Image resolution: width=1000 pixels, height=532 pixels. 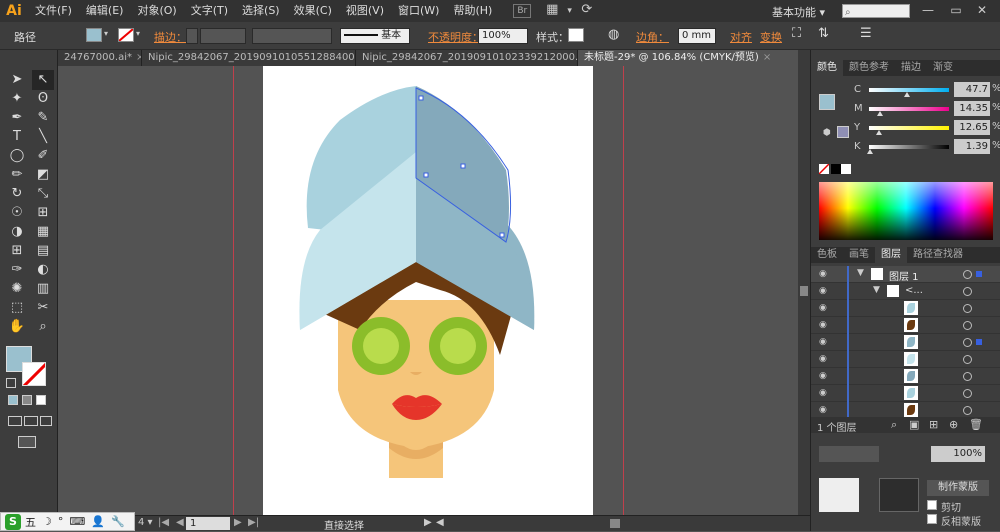 What do you see at coordinates (17, 251) in the screenshot?
I see `mesh-tool: ⊞` at bounding box center [17, 251].